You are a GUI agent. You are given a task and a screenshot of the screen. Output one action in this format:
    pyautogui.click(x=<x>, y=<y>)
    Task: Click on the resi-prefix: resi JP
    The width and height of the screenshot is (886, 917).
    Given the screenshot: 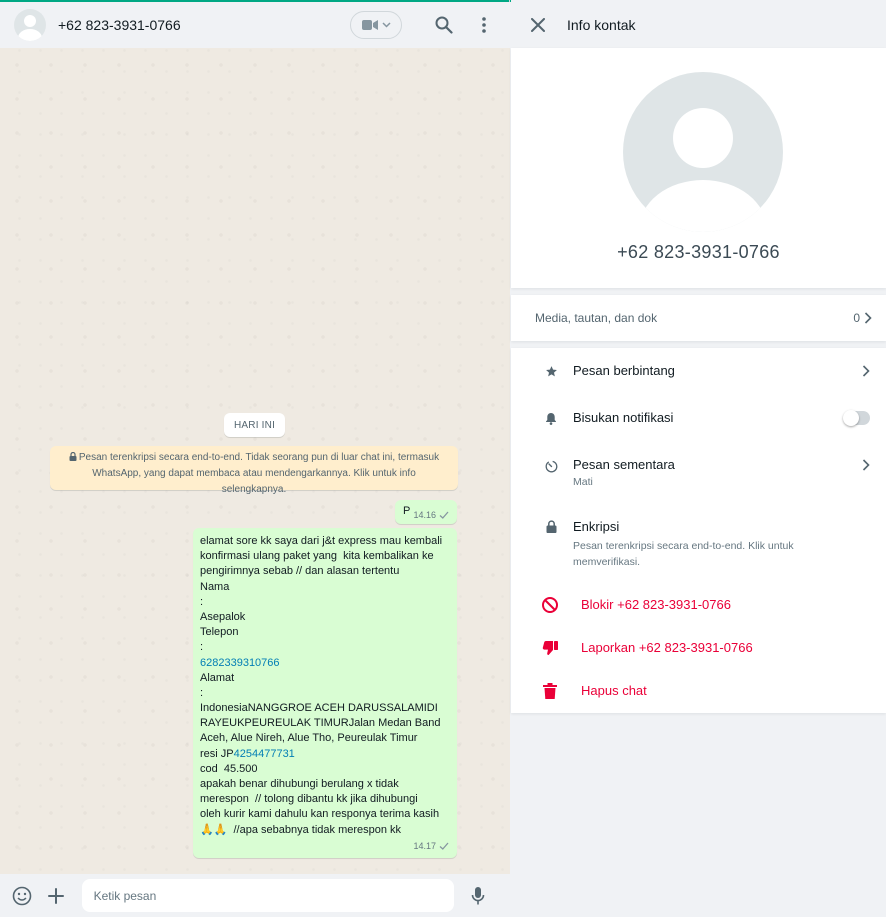 What is the action you would take?
    pyautogui.click(x=217, y=753)
    